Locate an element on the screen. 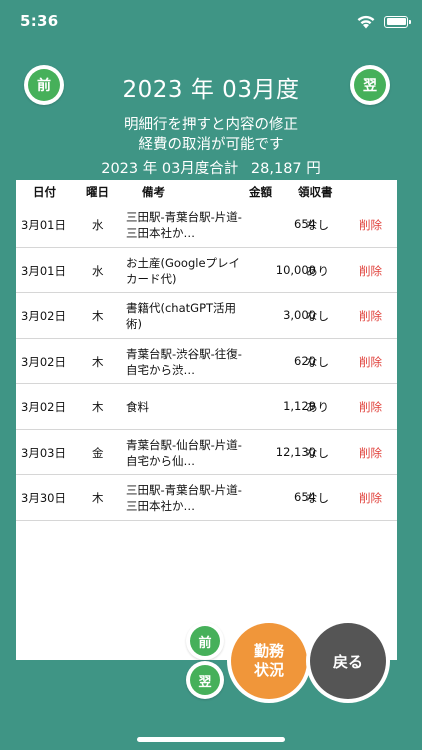 This screenshot has width=422, height=750. work-status-label: 勤務 状況 is located at coordinates (269, 661).